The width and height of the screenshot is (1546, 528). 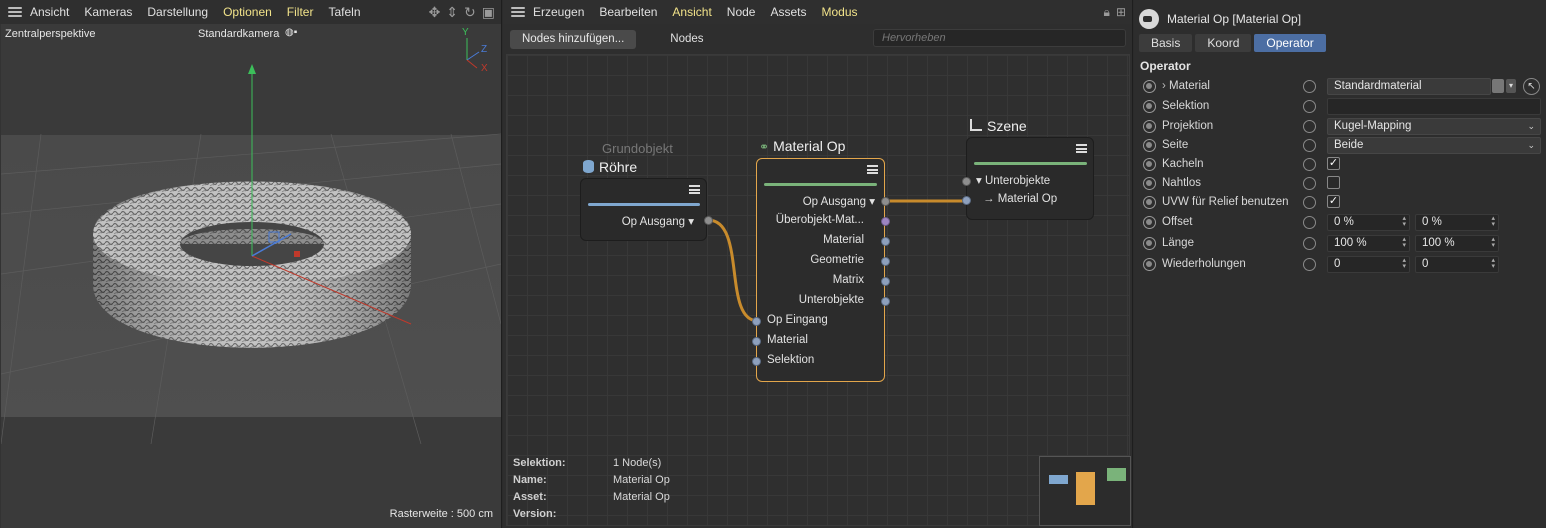 I want to click on node-minimap, so click(x=1085, y=491).